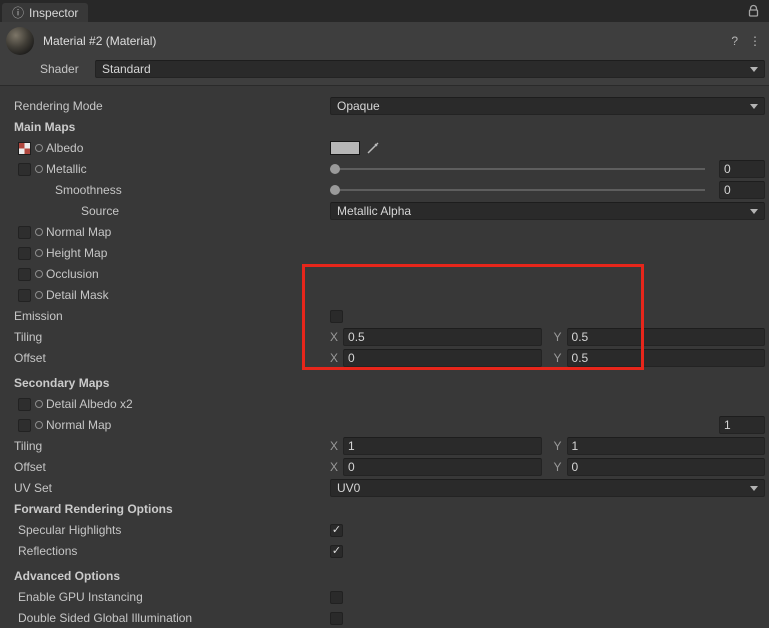 Image resolution: width=769 pixels, height=628 pixels. Describe the element at coordinates (65, 148) in the screenshot. I see `albedo-label: Albedo` at that location.